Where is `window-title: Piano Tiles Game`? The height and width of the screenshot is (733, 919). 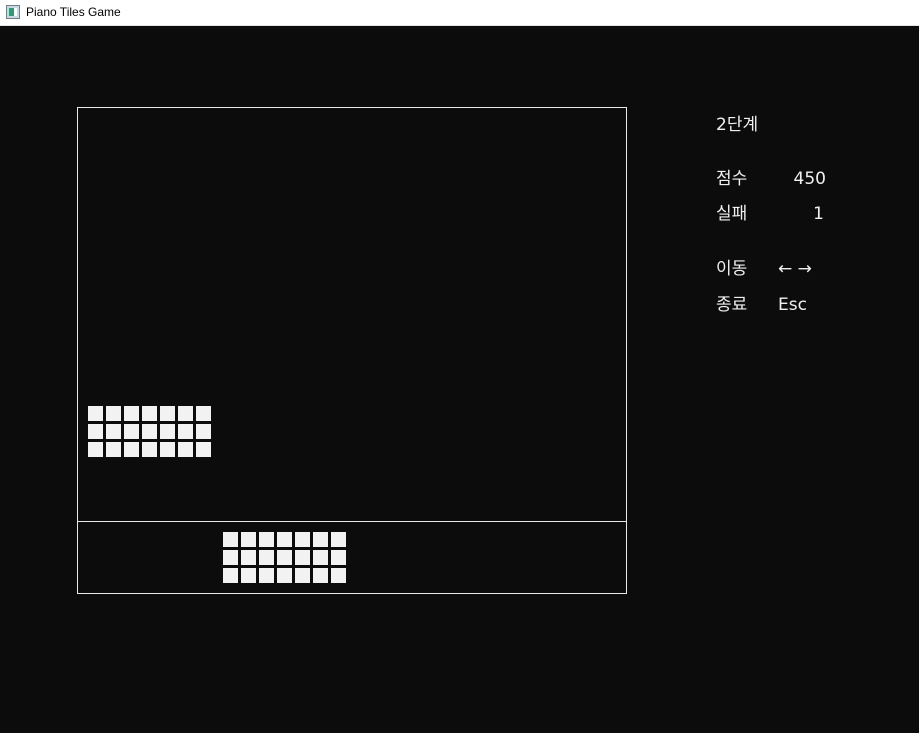
window-title: Piano Tiles Game is located at coordinates (73, 12).